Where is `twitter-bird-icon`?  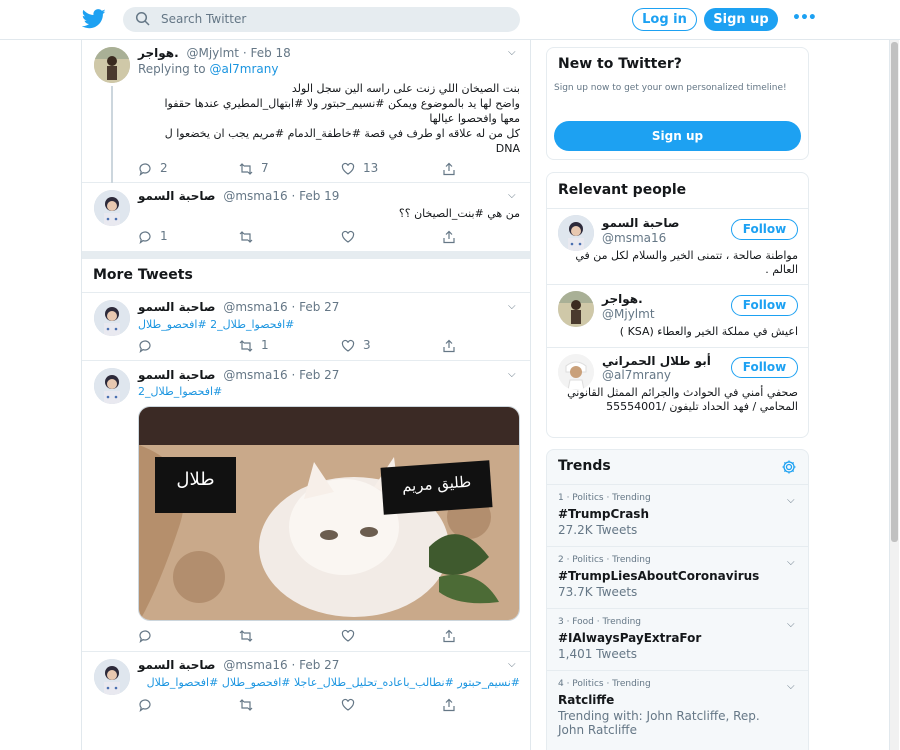
twitter-bird-icon is located at coordinates (94, 19).